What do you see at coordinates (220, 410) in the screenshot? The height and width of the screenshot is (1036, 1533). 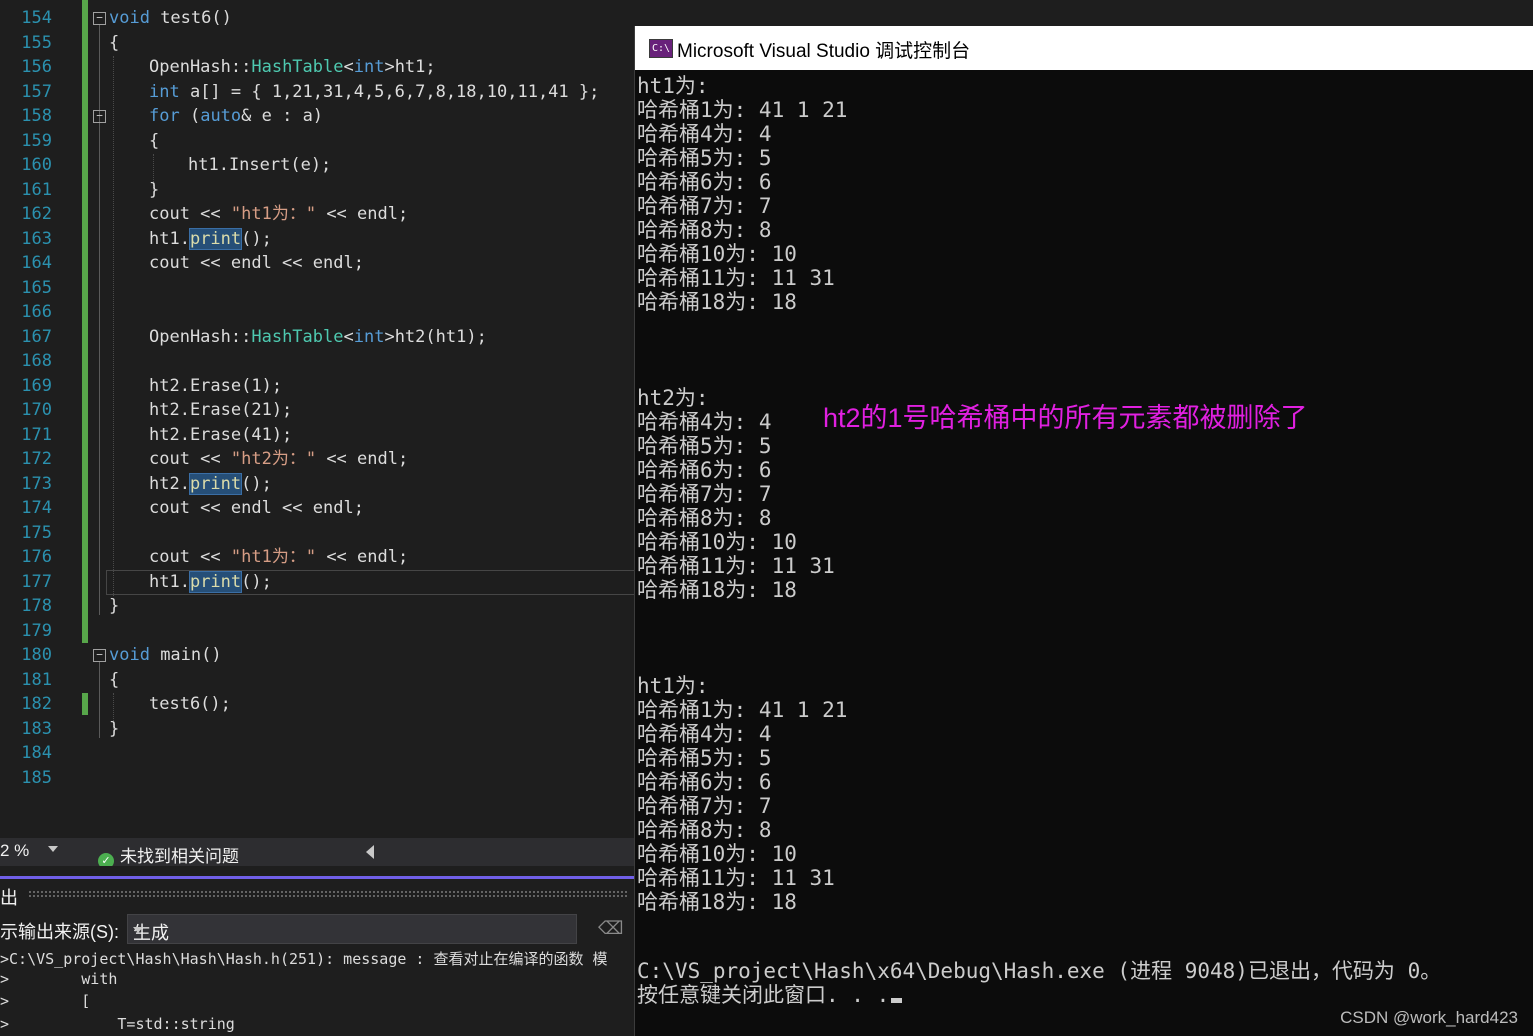 I see `code-line-170: ht2.Erase(21);` at bounding box center [220, 410].